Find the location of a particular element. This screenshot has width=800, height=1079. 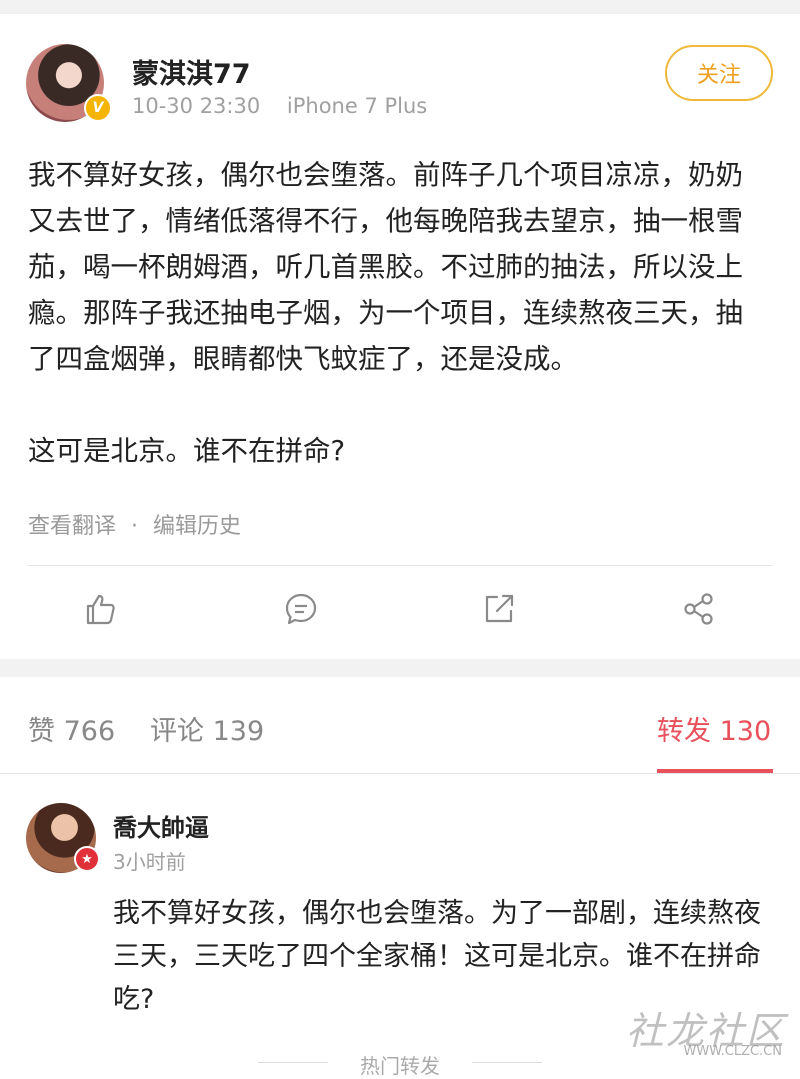

tab-reposts: 转发 130 is located at coordinates (714, 728).